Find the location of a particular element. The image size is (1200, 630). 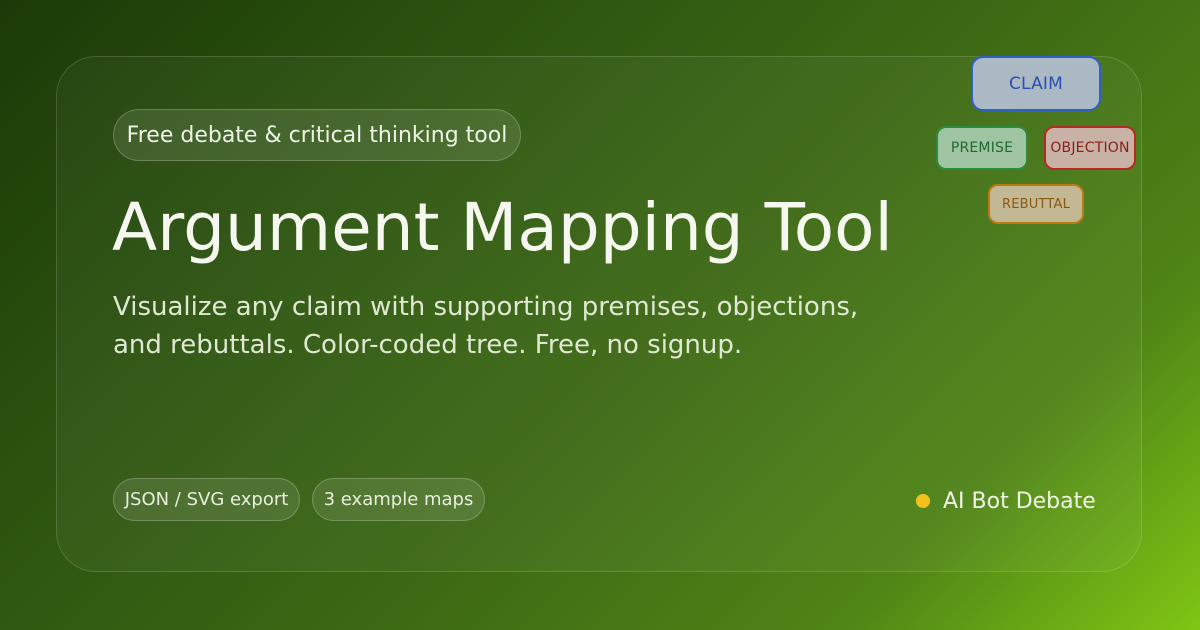

diagram-node-claim: CLAIM is located at coordinates (1036, 83).